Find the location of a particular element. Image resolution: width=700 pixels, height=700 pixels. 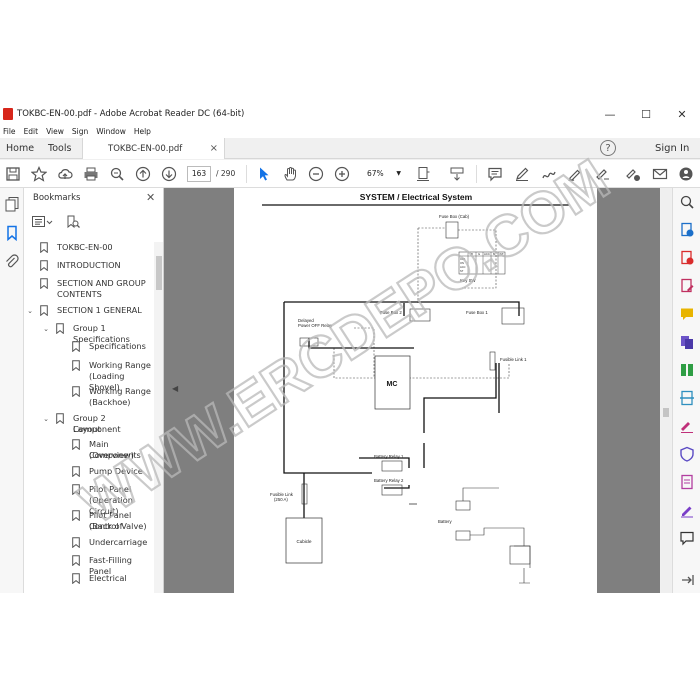

bookmark-label: Undercarriage is located at coordinates (118, 541).